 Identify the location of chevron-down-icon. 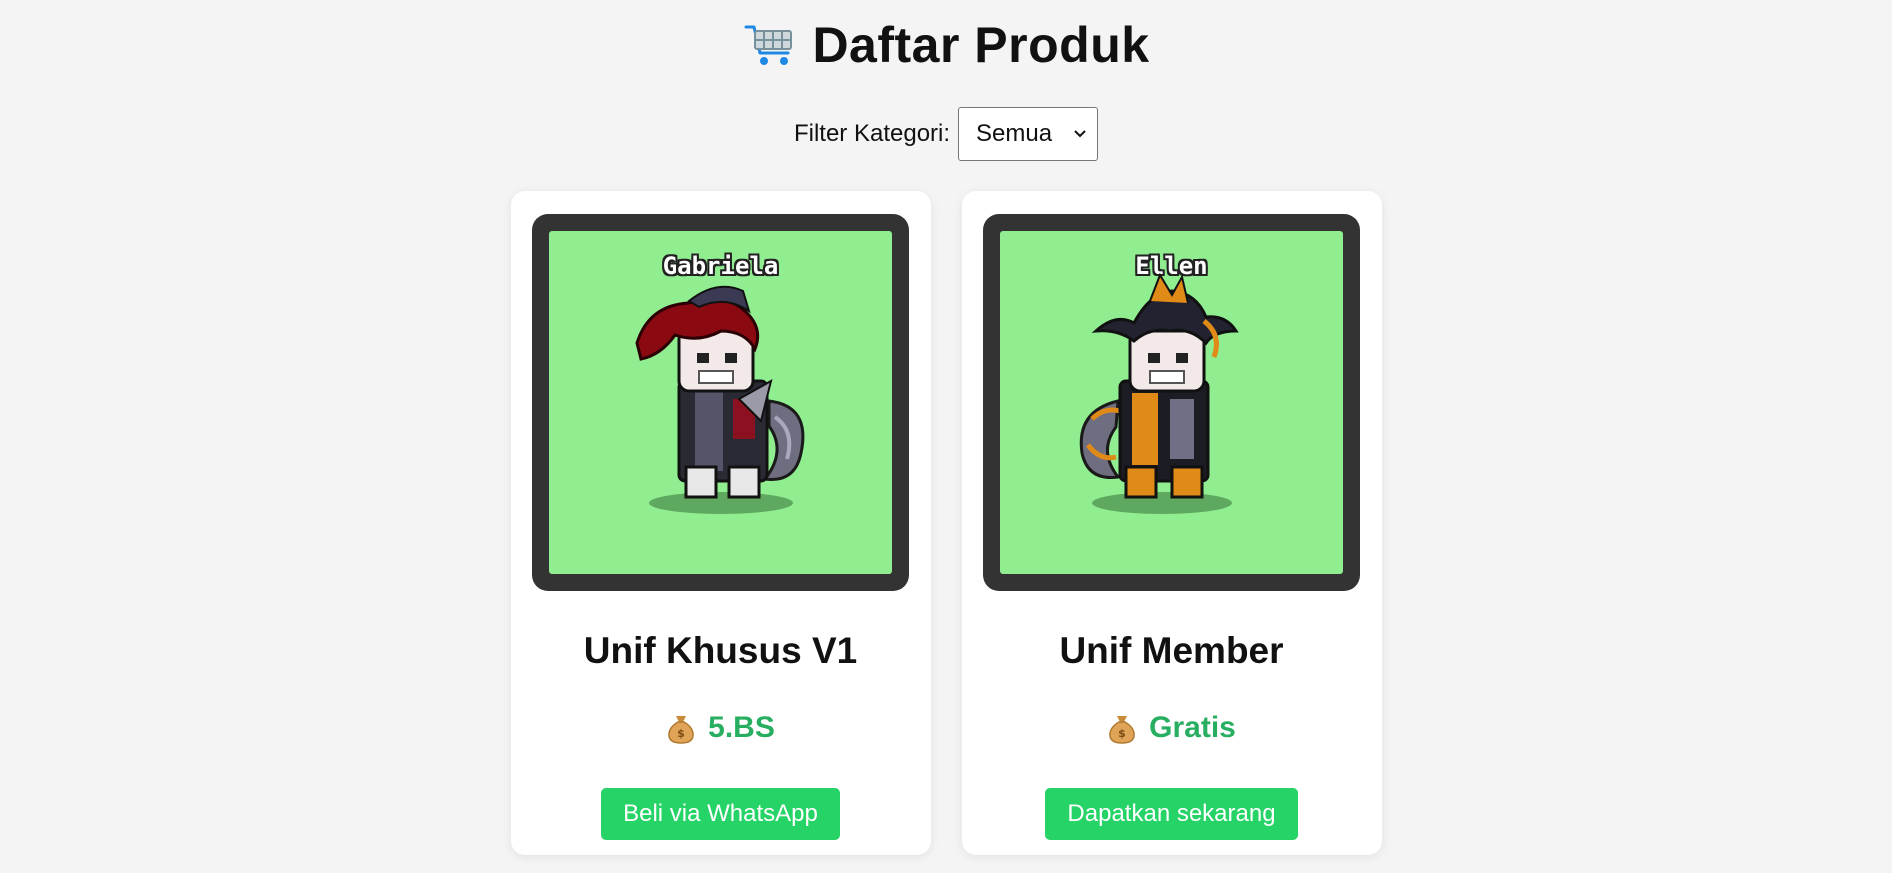
(1080, 134).